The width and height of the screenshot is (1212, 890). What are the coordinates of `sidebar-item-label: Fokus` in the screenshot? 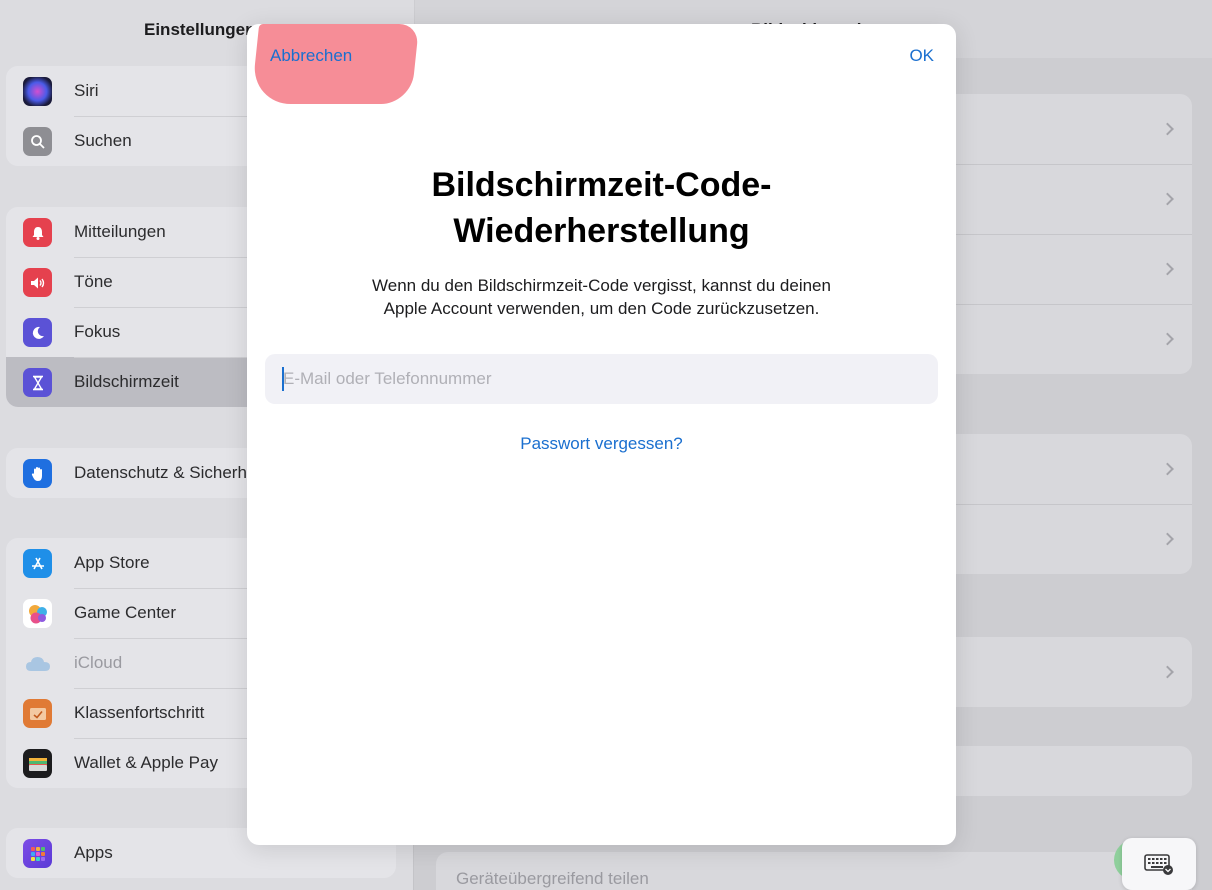 It's located at (97, 331).